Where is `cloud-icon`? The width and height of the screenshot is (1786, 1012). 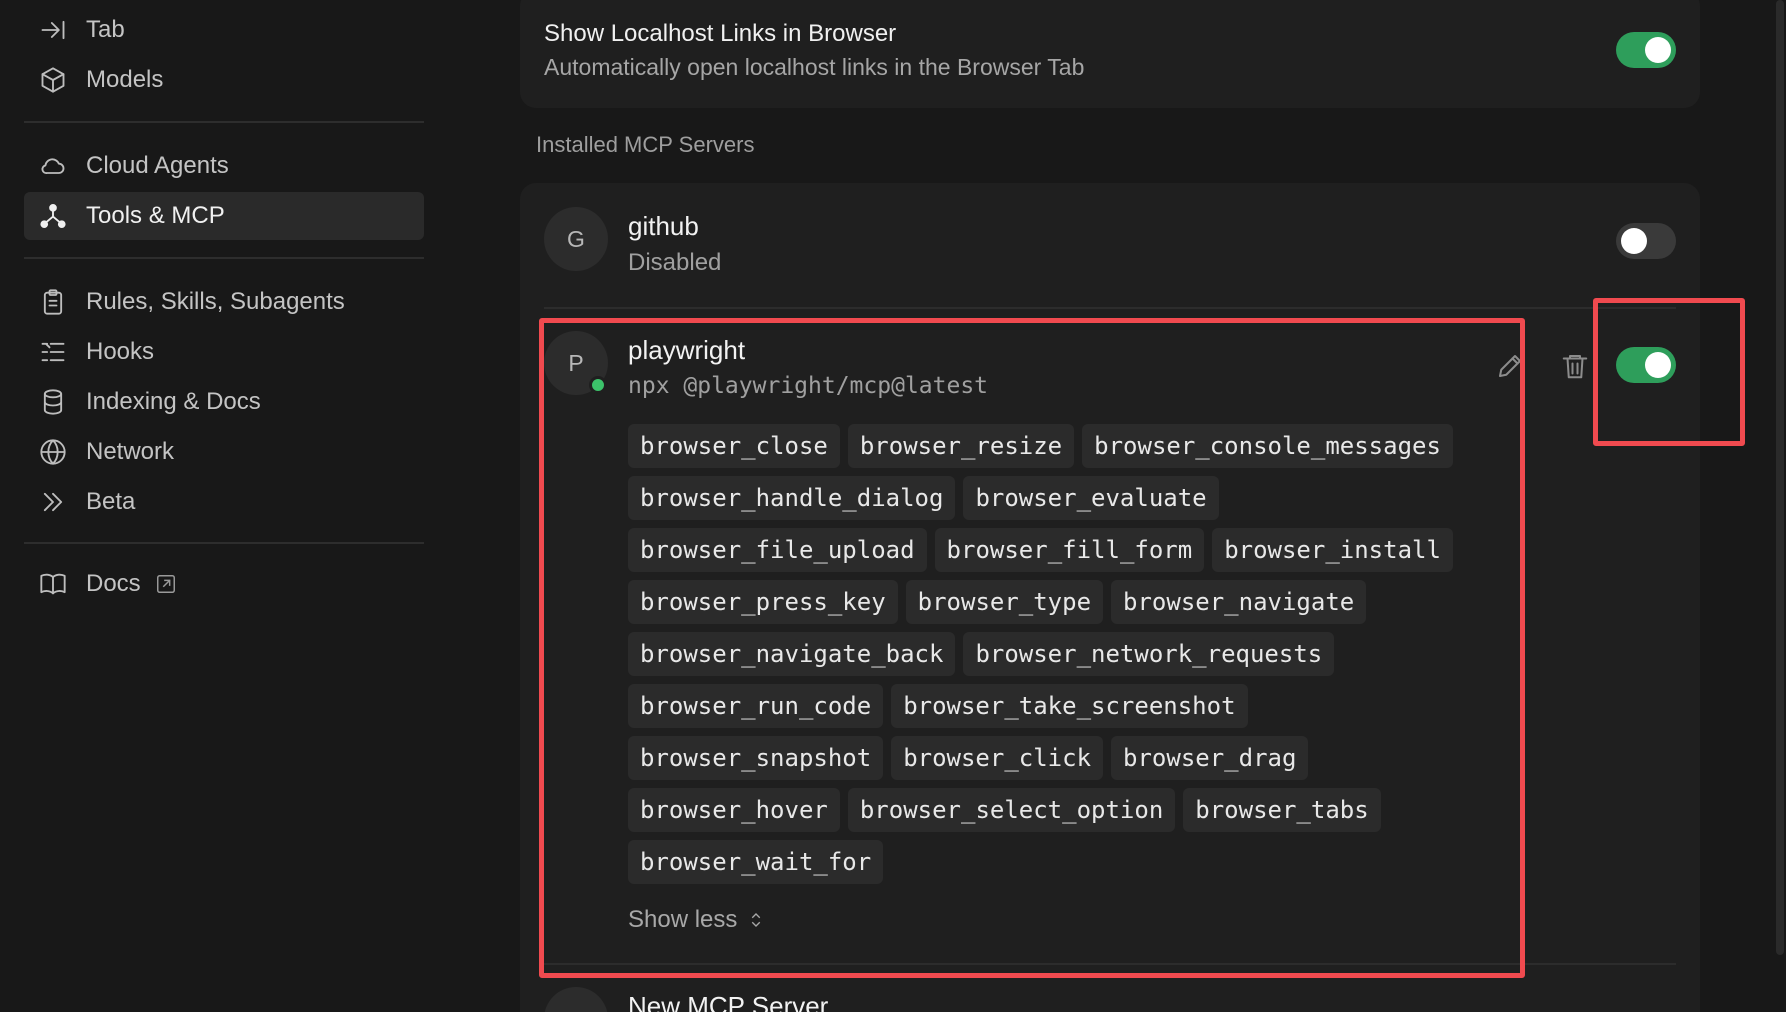
cloud-icon is located at coordinates (53, 166).